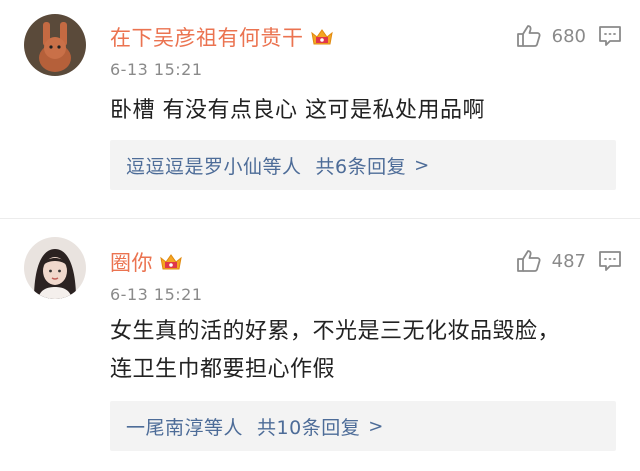  What do you see at coordinates (214, 166) in the screenshot?
I see `reply-authors: 逗逗逗是罗小仙等人` at bounding box center [214, 166].